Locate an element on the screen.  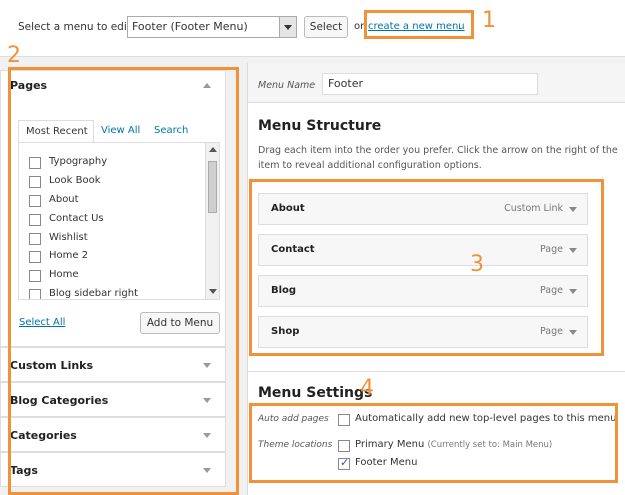
menu-structure-title: Menu Structure is located at coordinates (320, 126).